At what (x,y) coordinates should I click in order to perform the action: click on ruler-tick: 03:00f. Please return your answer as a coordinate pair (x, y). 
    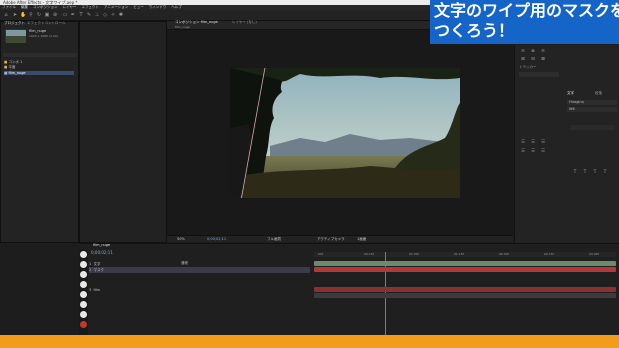
    Looking at the image, I should click on (594, 254).